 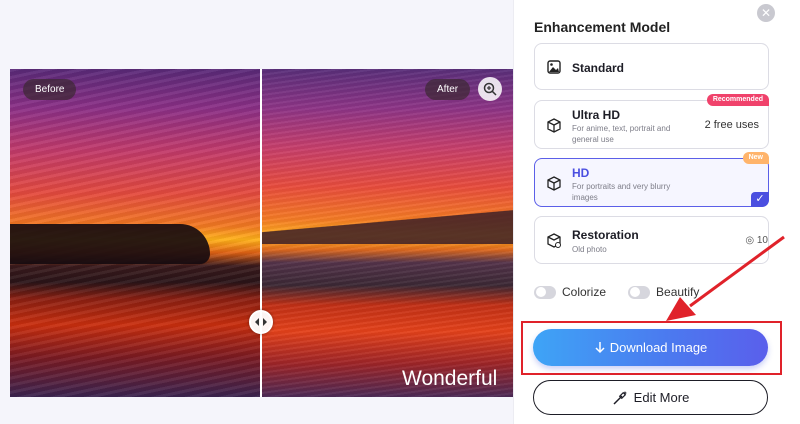 What do you see at coordinates (598, 68) in the screenshot?
I see `model-name: Standard` at bounding box center [598, 68].